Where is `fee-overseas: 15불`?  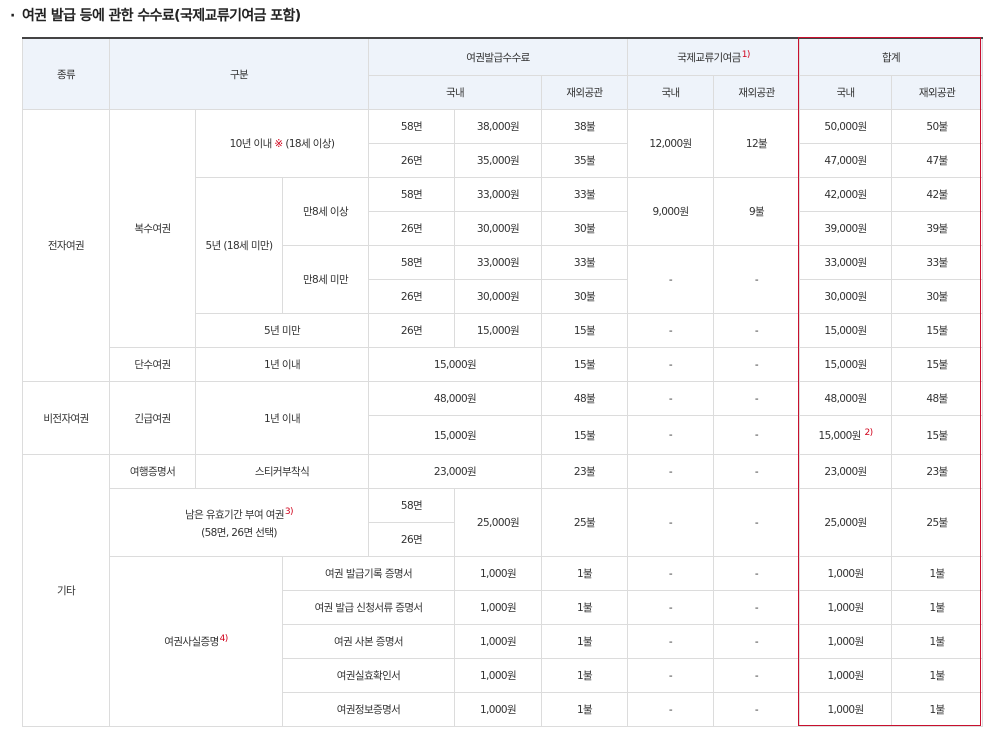
fee-overseas: 15불 is located at coordinates (584, 330).